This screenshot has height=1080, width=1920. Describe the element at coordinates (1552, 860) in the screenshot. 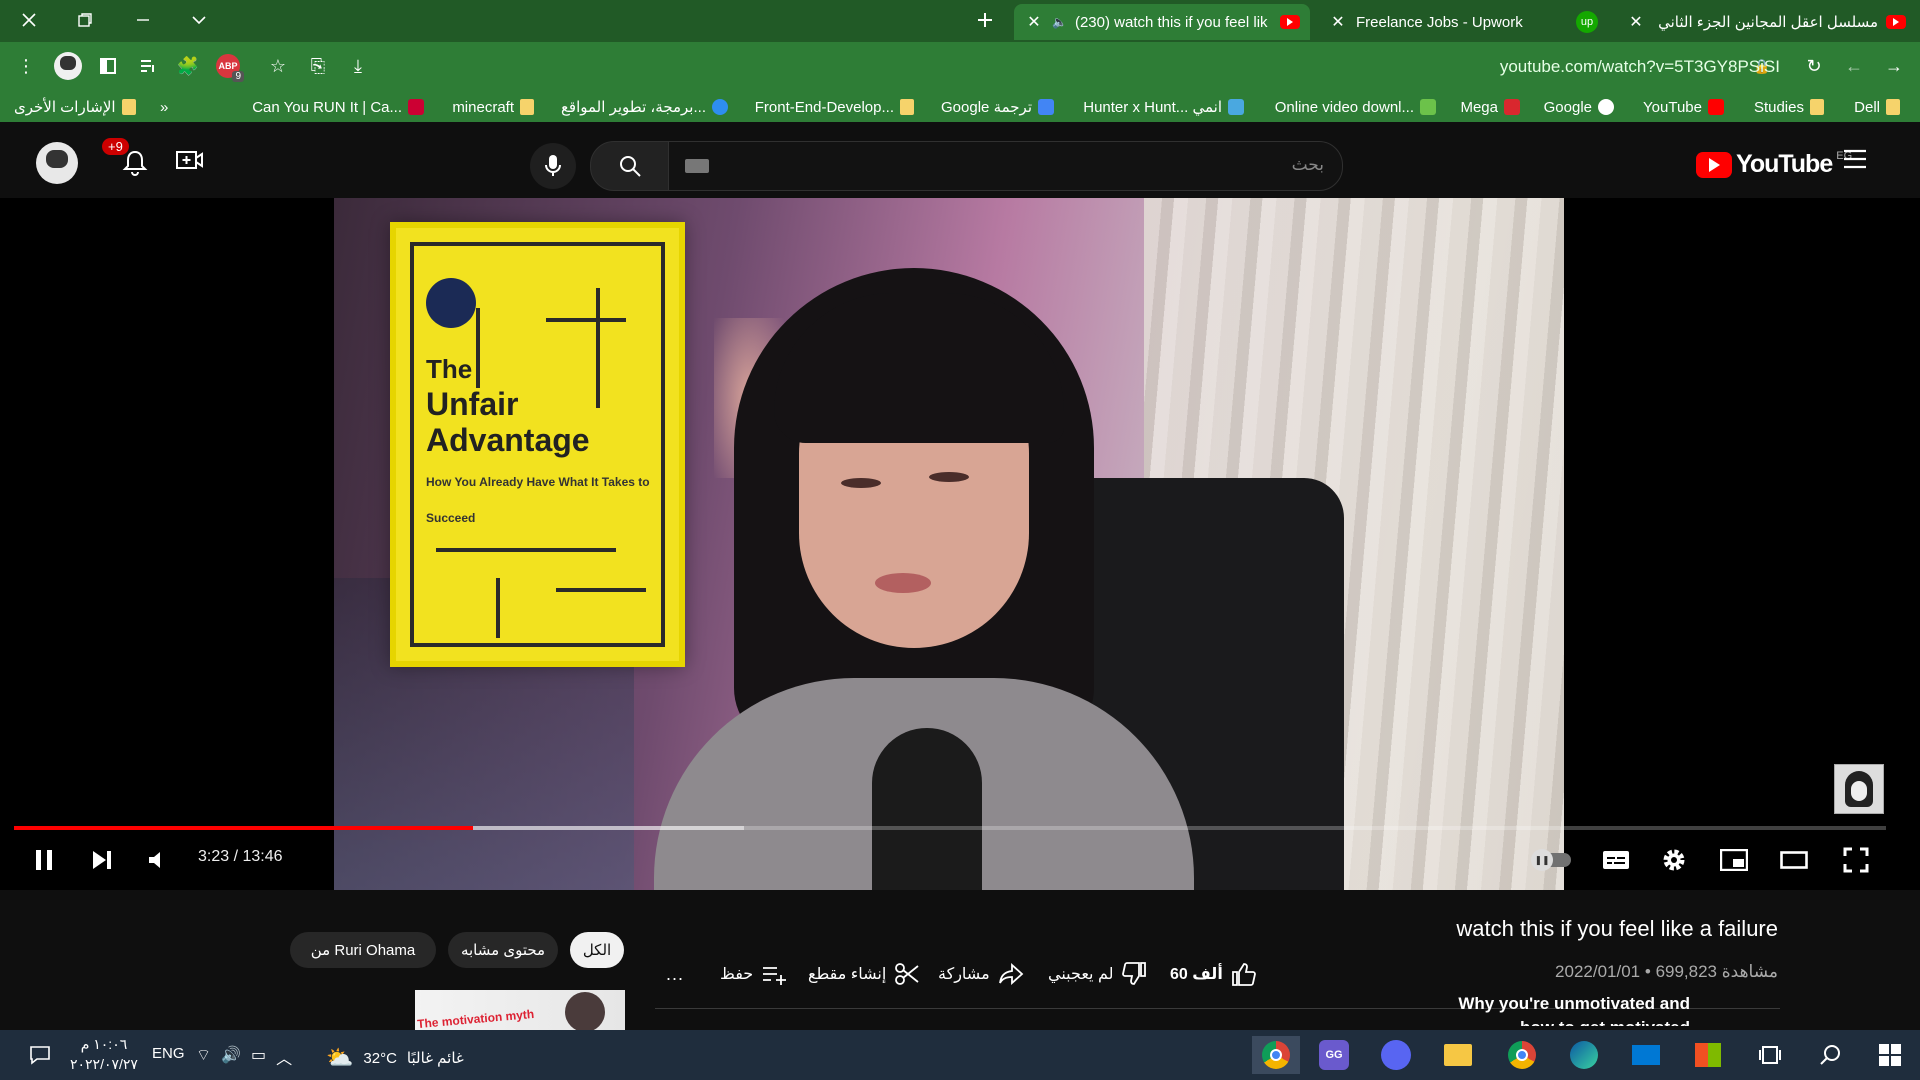

I see `autoplay-toggle: ❚❚` at that location.